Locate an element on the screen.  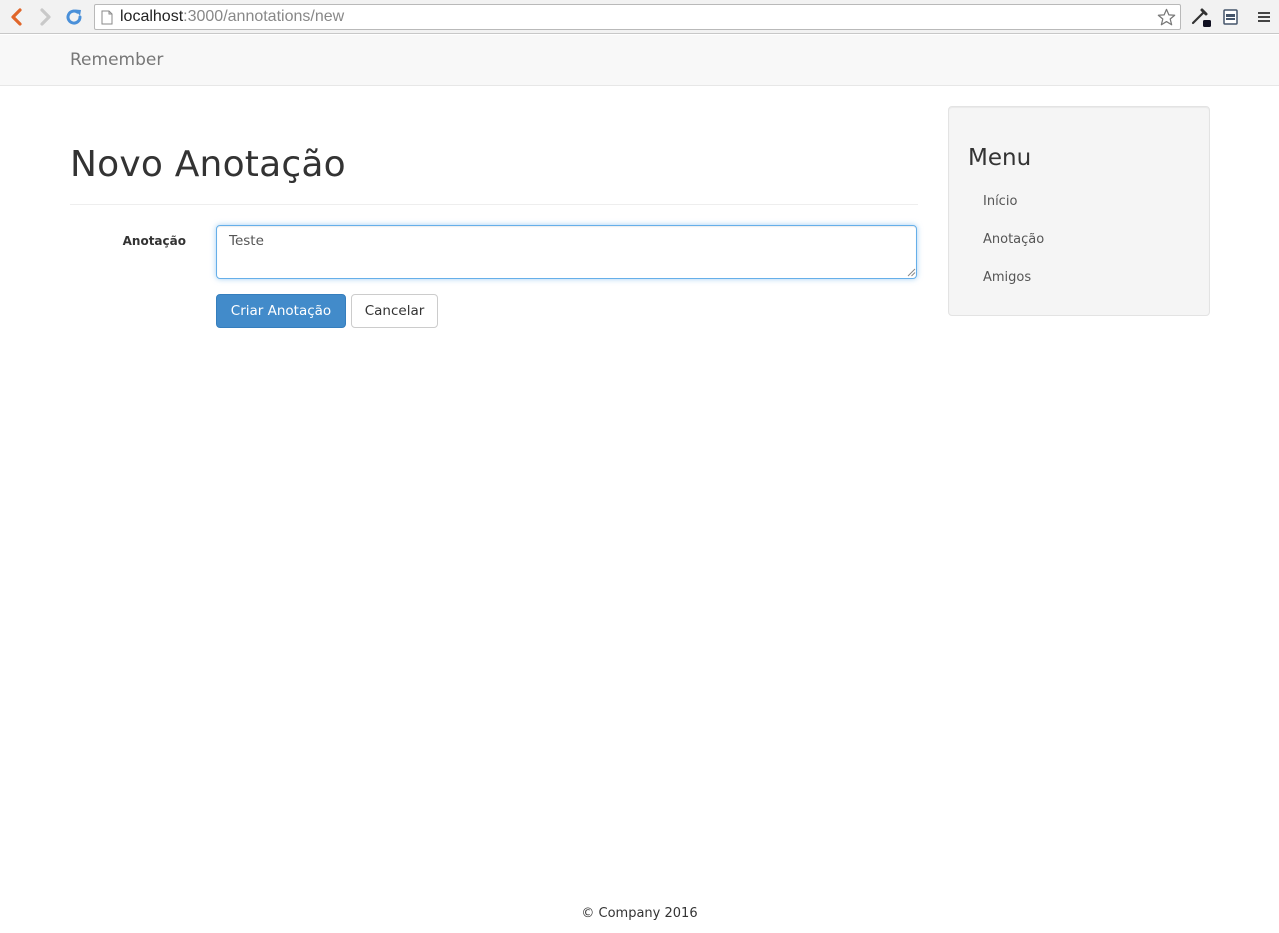
forward-button is located at coordinates (46, 17).